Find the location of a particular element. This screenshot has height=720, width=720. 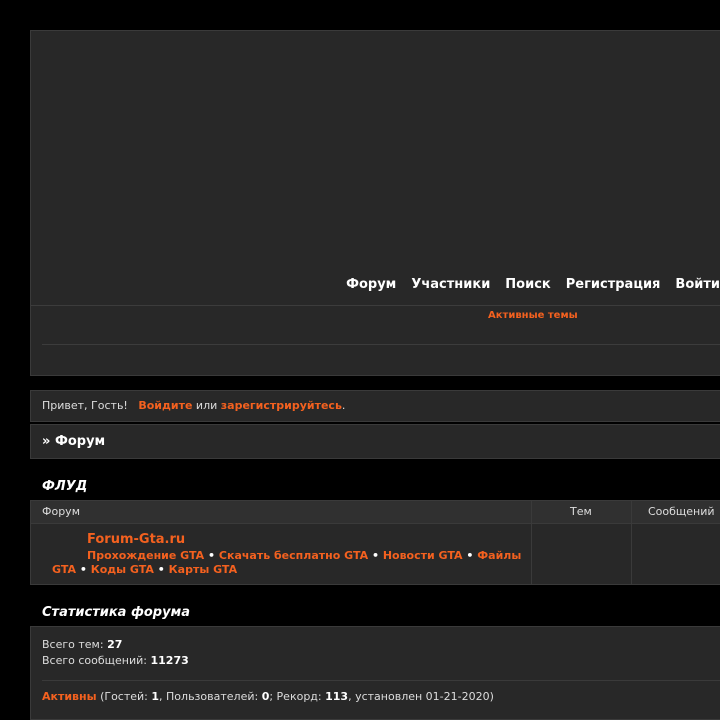

login-link: Войдите is located at coordinates (165, 405).